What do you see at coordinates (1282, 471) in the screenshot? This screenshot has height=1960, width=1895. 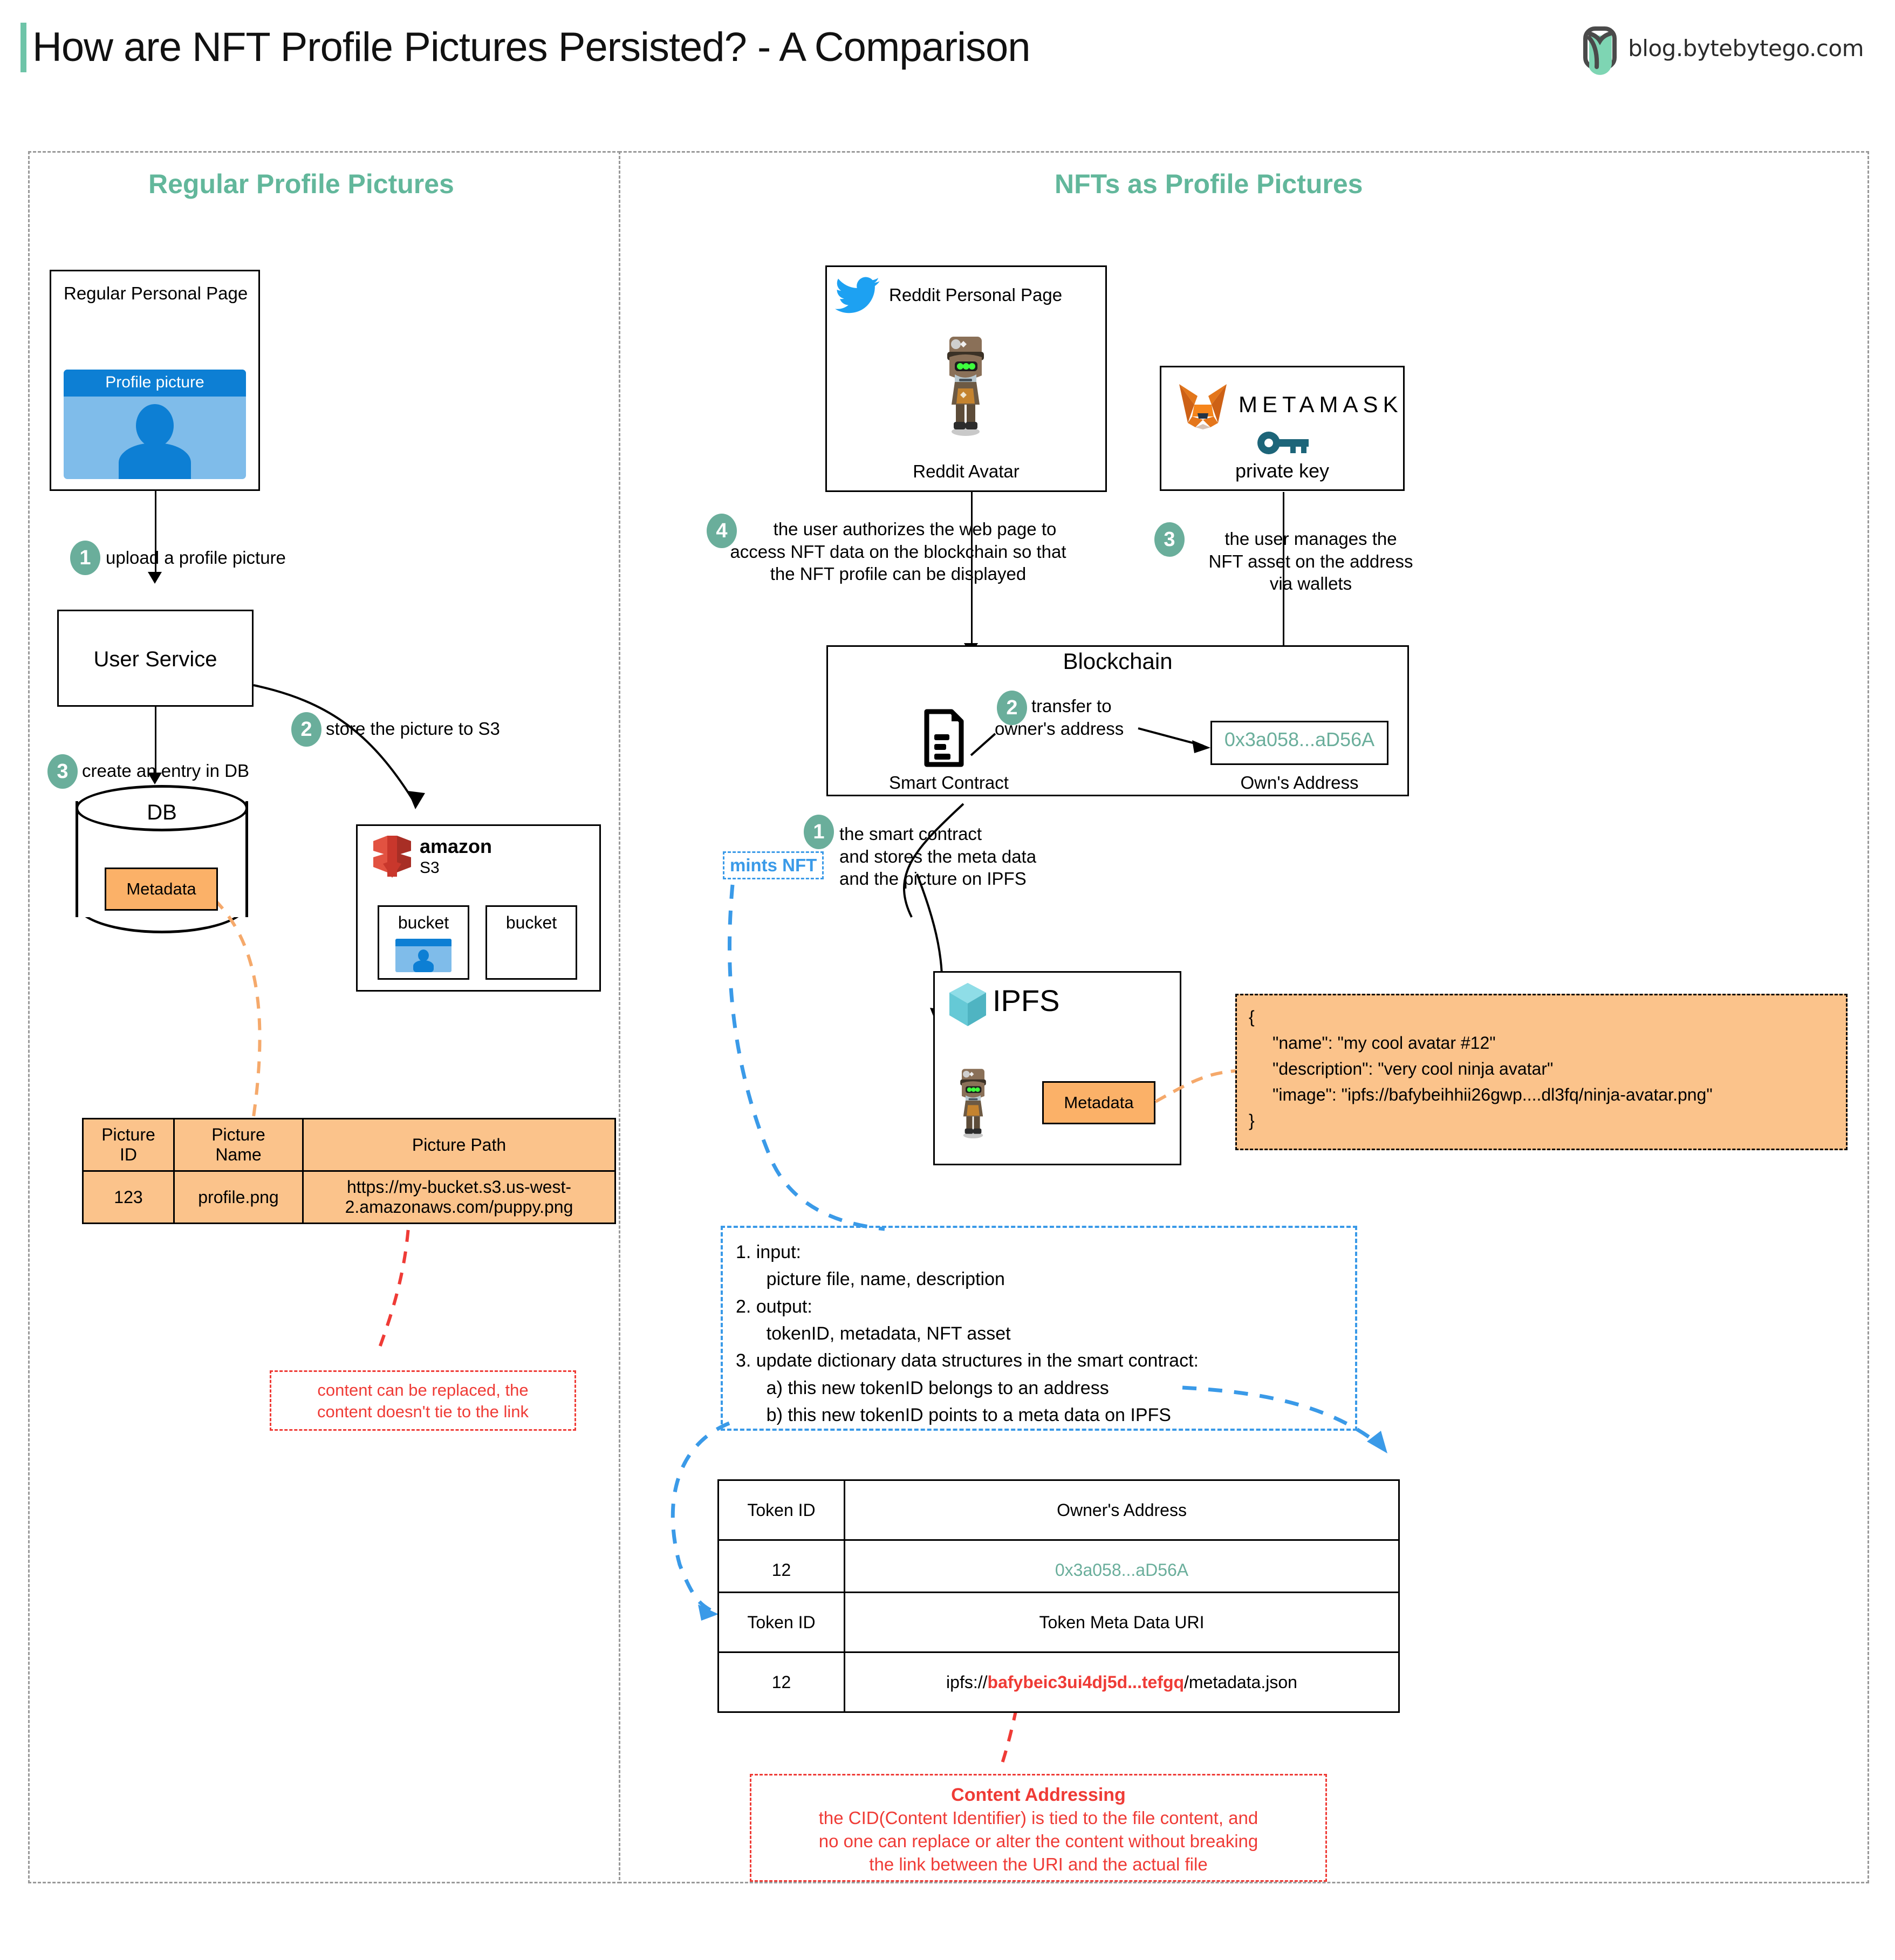 I see `metamask-caption: private key` at bounding box center [1282, 471].